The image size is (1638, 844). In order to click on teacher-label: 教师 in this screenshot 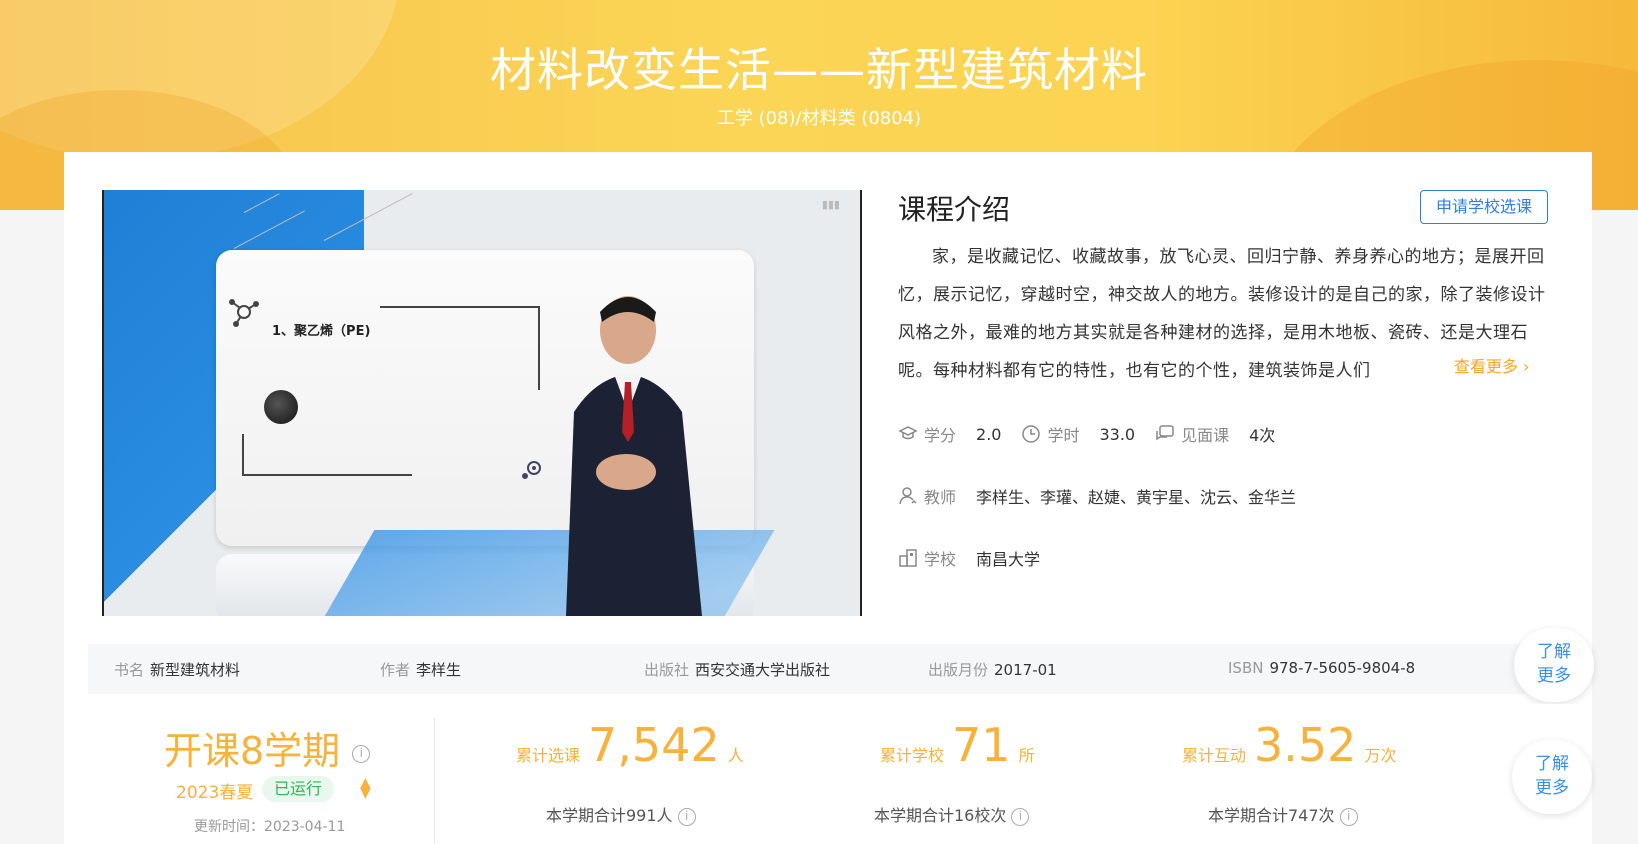, I will do `click(940, 497)`.